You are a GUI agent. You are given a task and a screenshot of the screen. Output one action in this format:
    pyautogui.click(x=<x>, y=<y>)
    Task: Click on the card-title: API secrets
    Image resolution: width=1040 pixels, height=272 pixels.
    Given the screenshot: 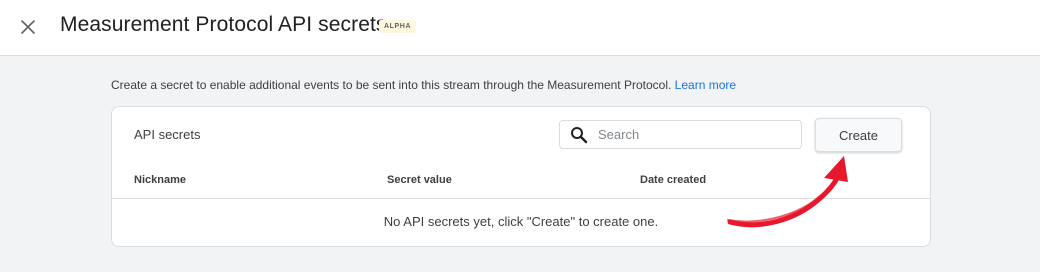 What is the action you would take?
    pyautogui.click(x=167, y=134)
    